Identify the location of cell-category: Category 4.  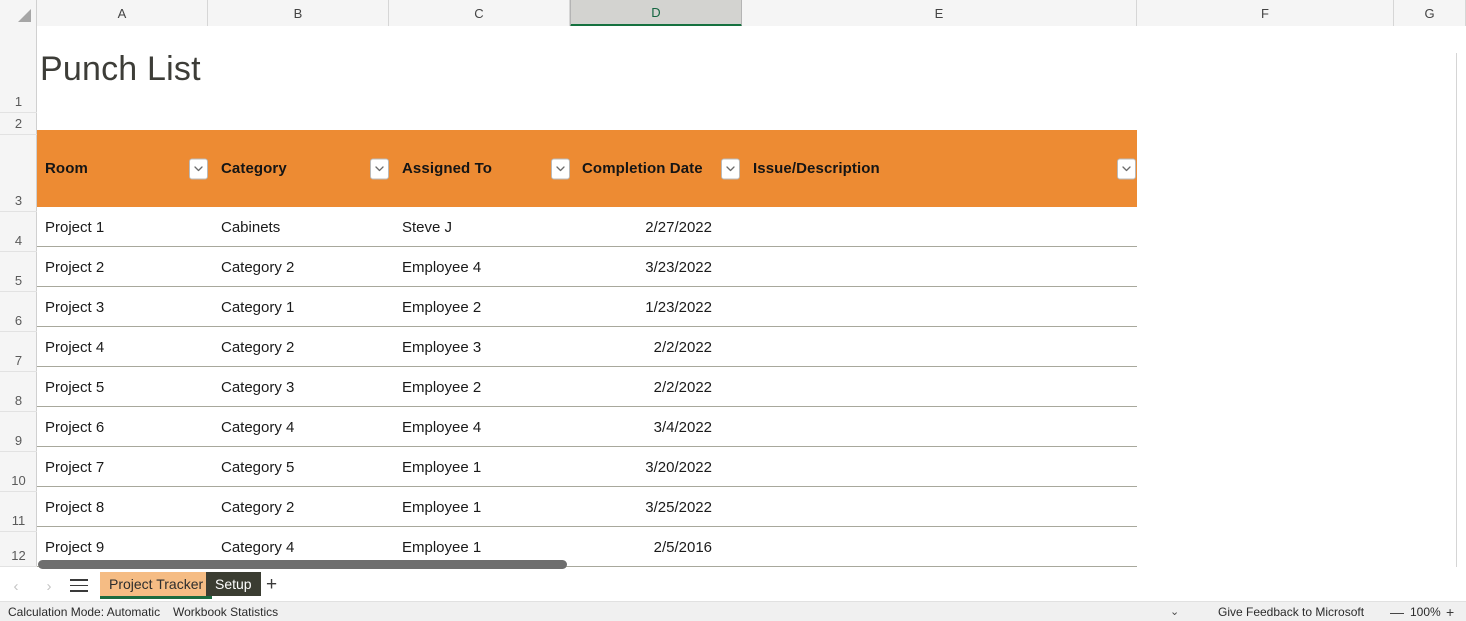
(311, 427).